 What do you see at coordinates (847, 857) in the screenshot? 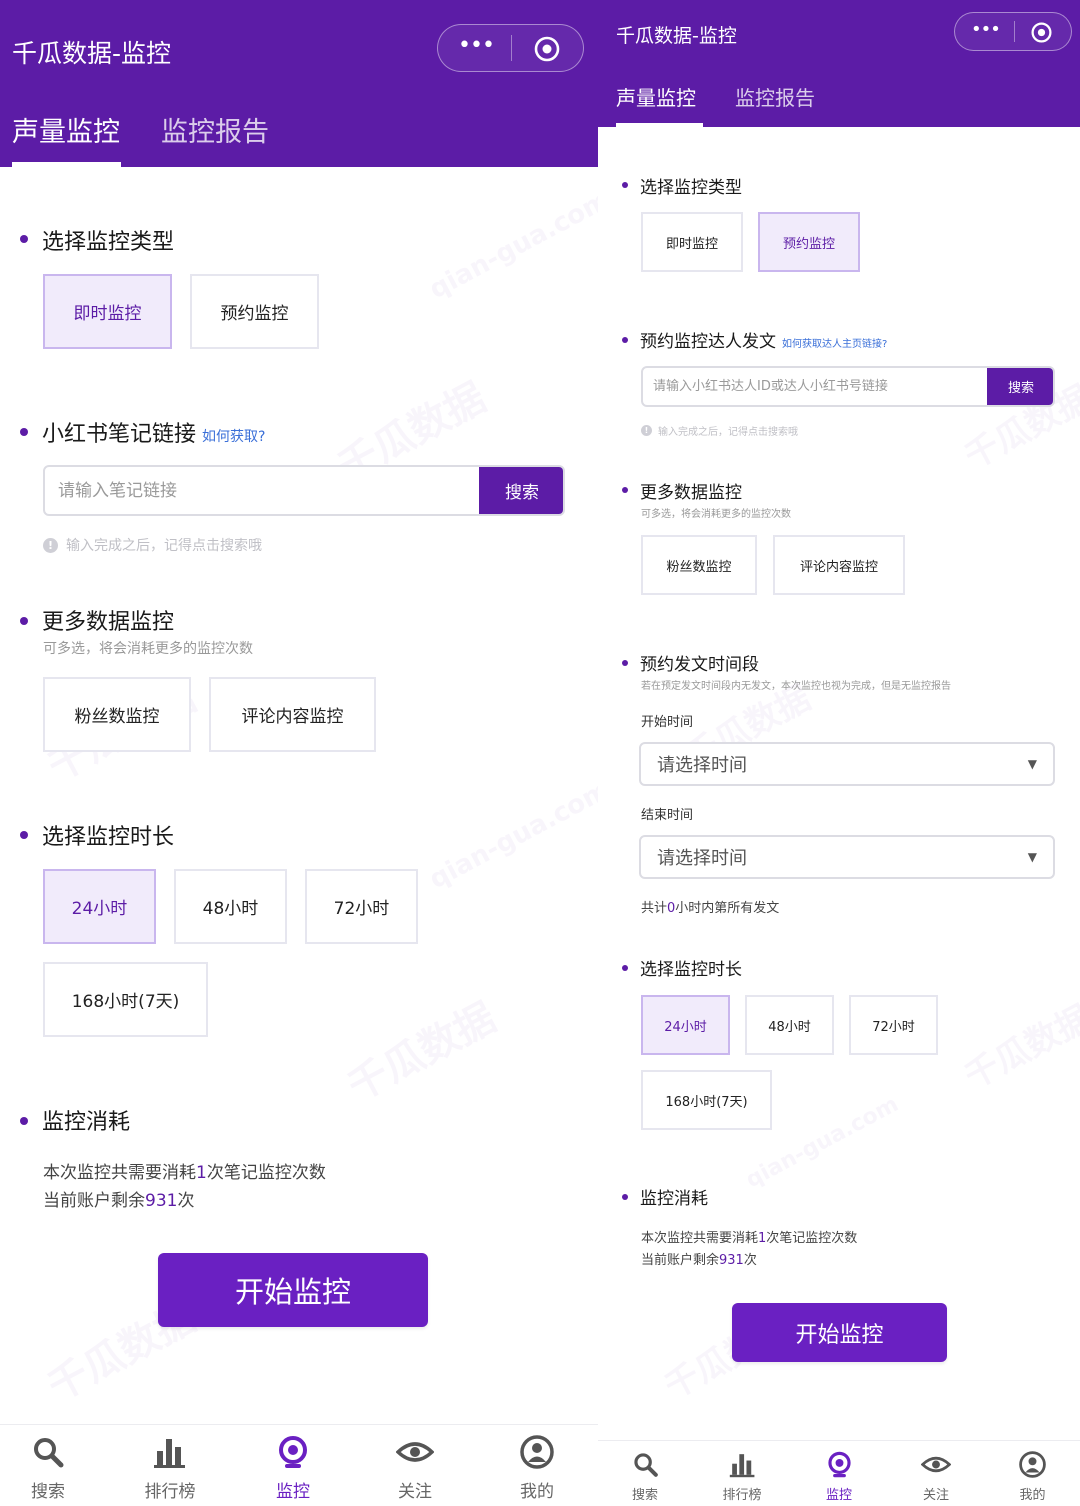
I see `end-time-select: 请选择时间 ▼` at bounding box center [847, 857].